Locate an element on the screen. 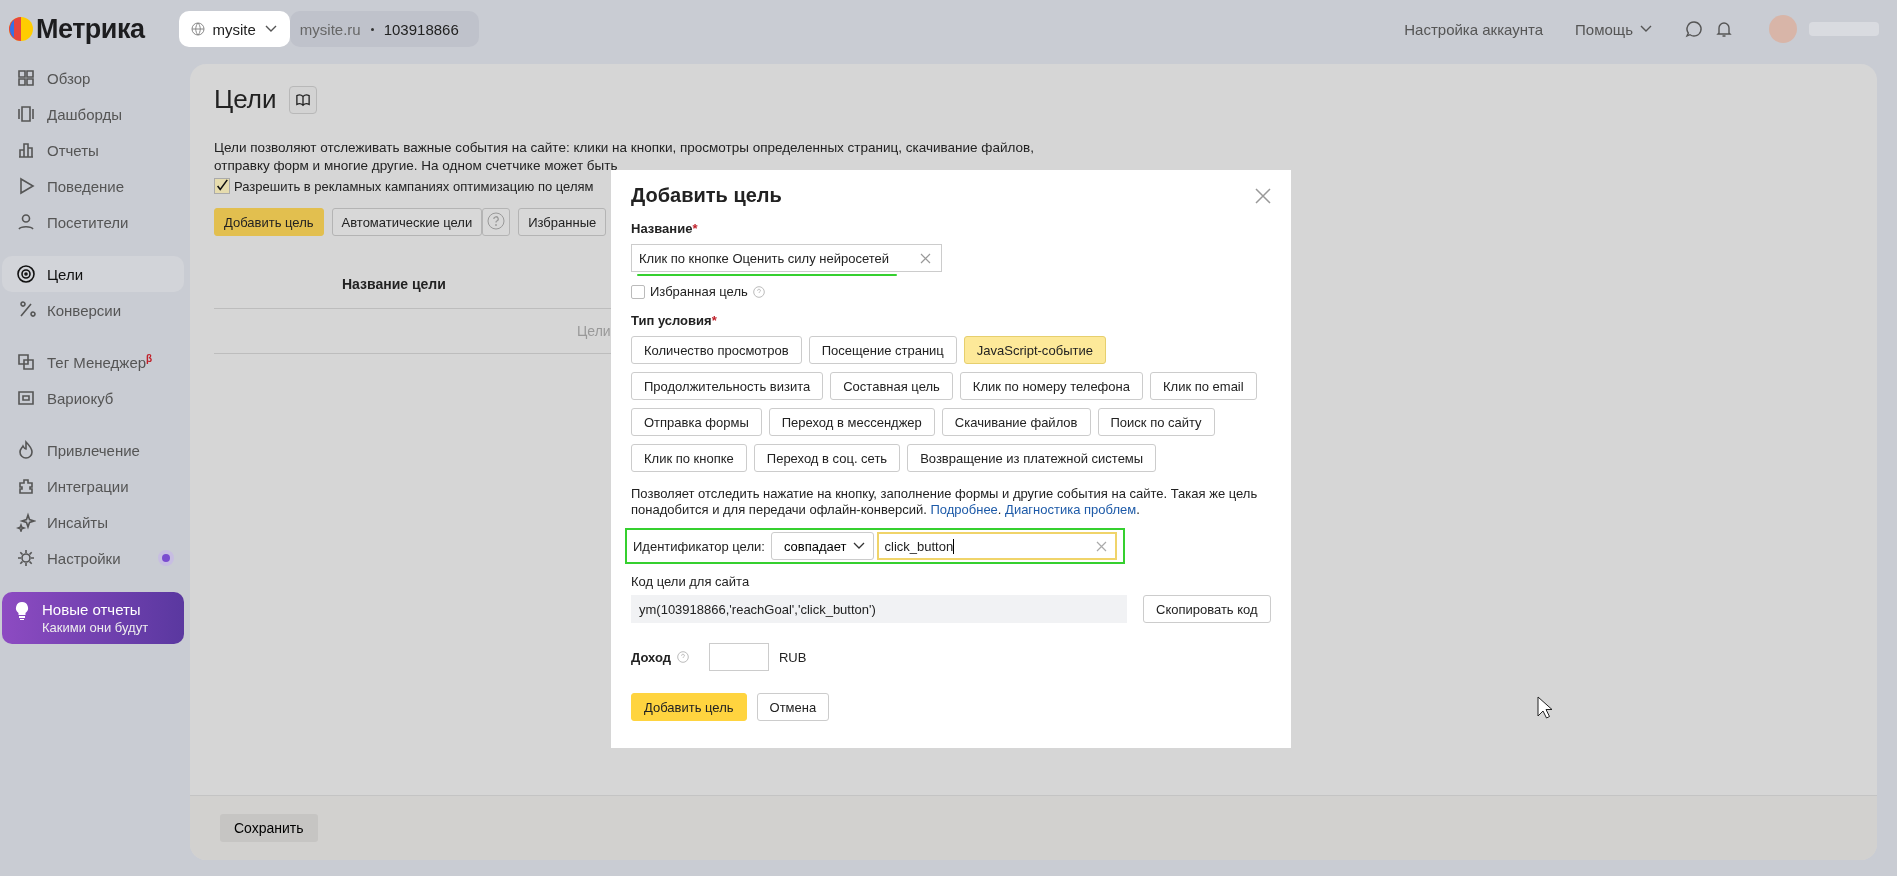 The image size is (1897, 876). docs-button is located at coordinates (302, 99).